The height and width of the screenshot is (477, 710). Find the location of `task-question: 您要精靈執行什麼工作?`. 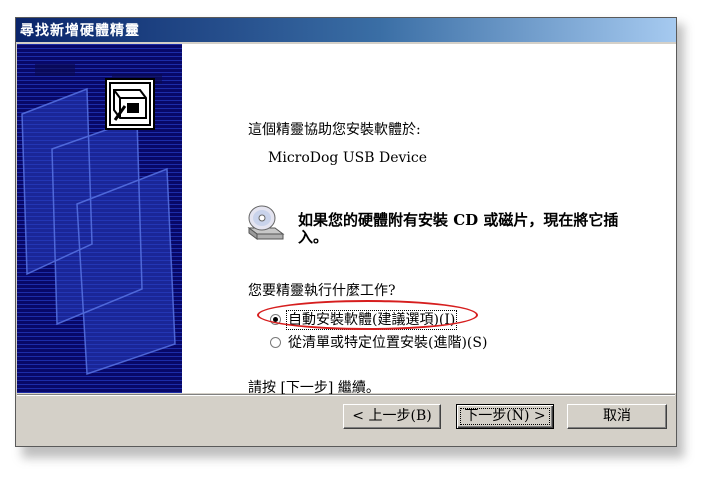

task-question: 您要精靈執行什麼工作? is located at coordinates (322, 291).